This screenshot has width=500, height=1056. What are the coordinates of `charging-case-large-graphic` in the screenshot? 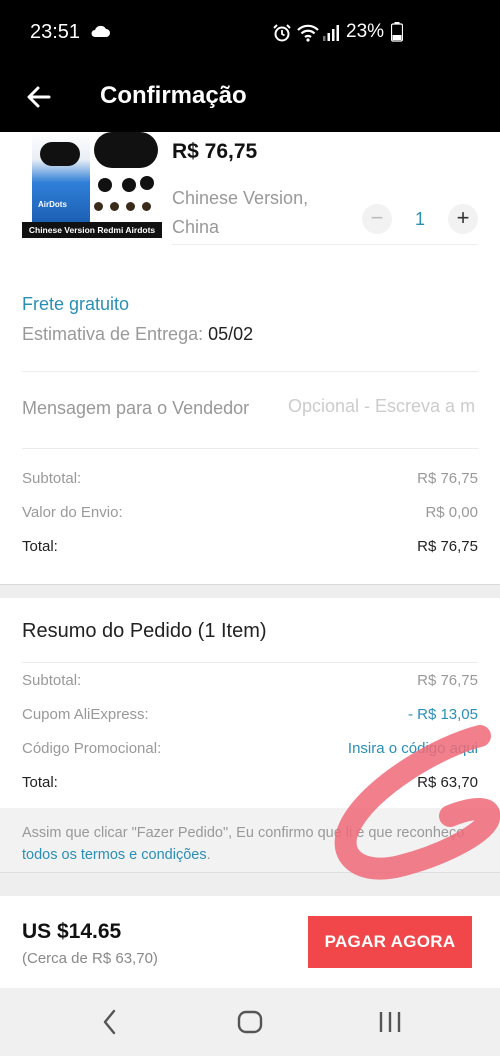 It's located at (126, 150).